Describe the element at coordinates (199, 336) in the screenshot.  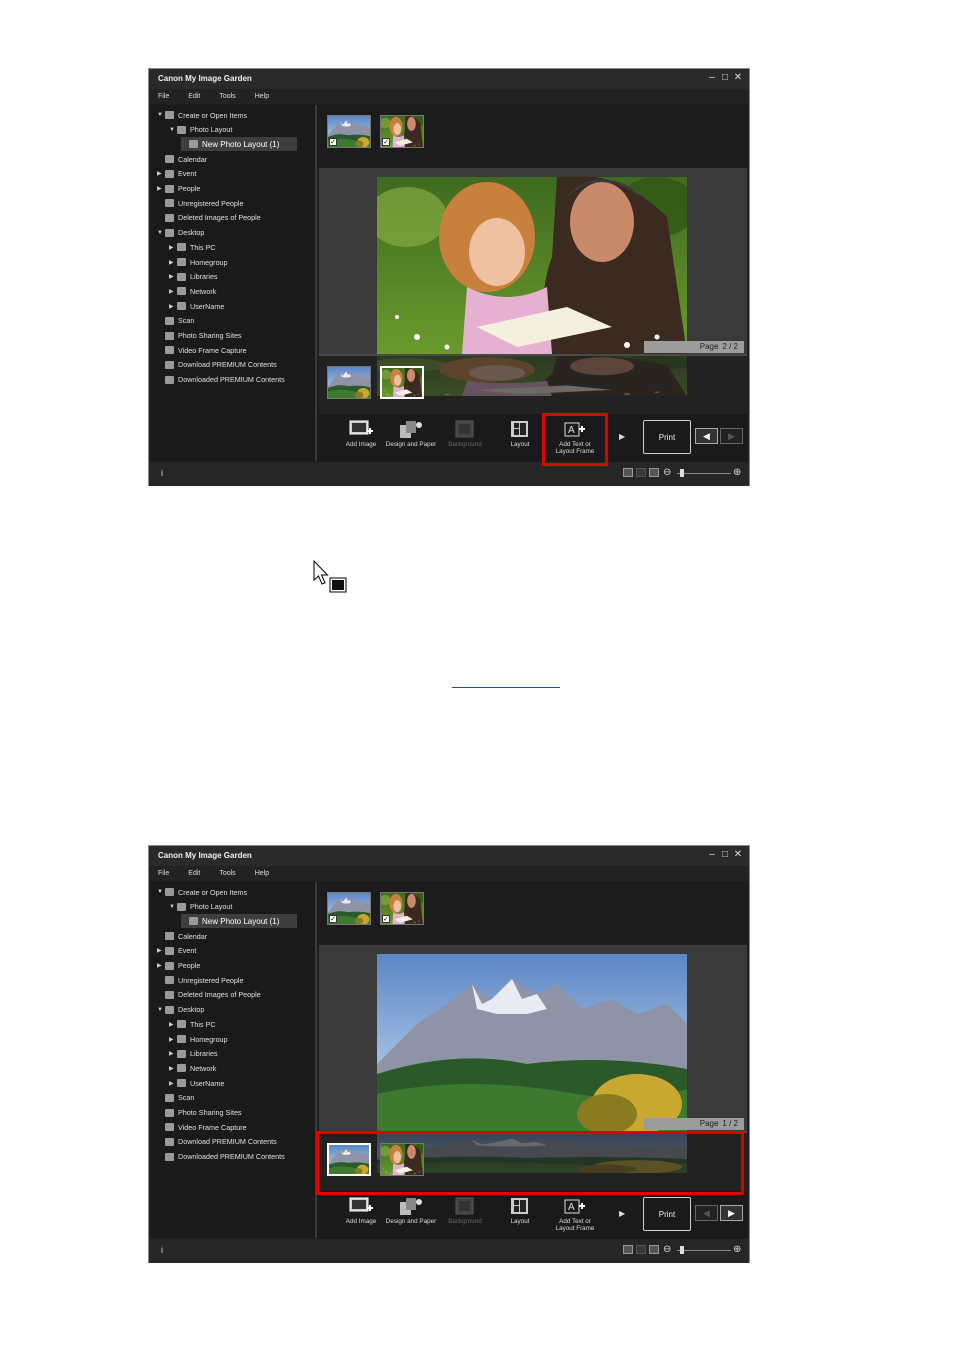
I see `tree-item: Photo Sharing Sites` at that location.